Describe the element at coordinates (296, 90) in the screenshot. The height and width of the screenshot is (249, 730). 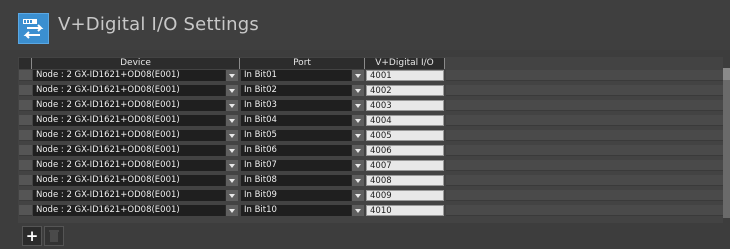
I see `port-dropdown: In Bit02` at that location.